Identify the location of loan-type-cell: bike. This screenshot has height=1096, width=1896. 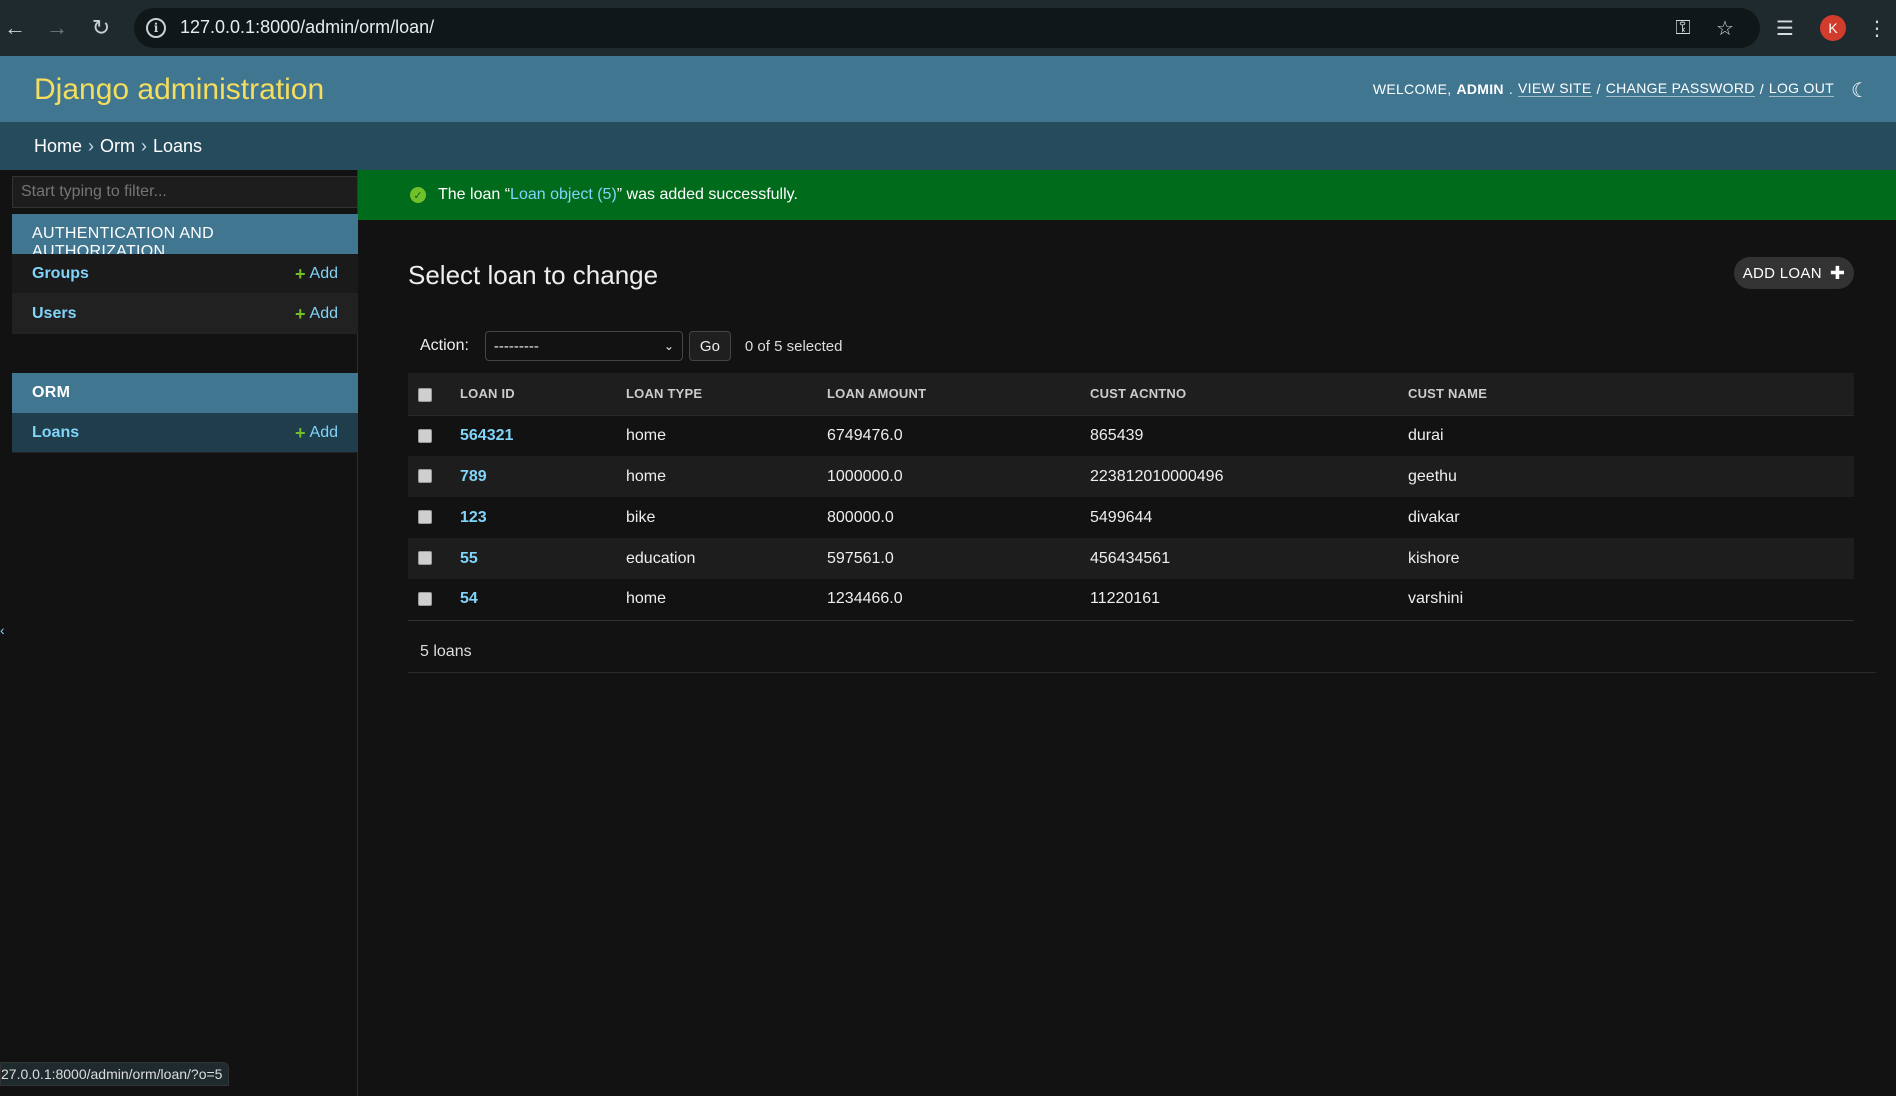
(641, 517).